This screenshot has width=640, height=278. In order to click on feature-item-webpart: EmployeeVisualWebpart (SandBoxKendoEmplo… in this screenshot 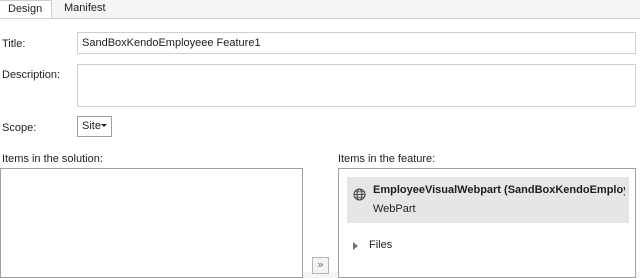, I will do `click(488, 200)`.